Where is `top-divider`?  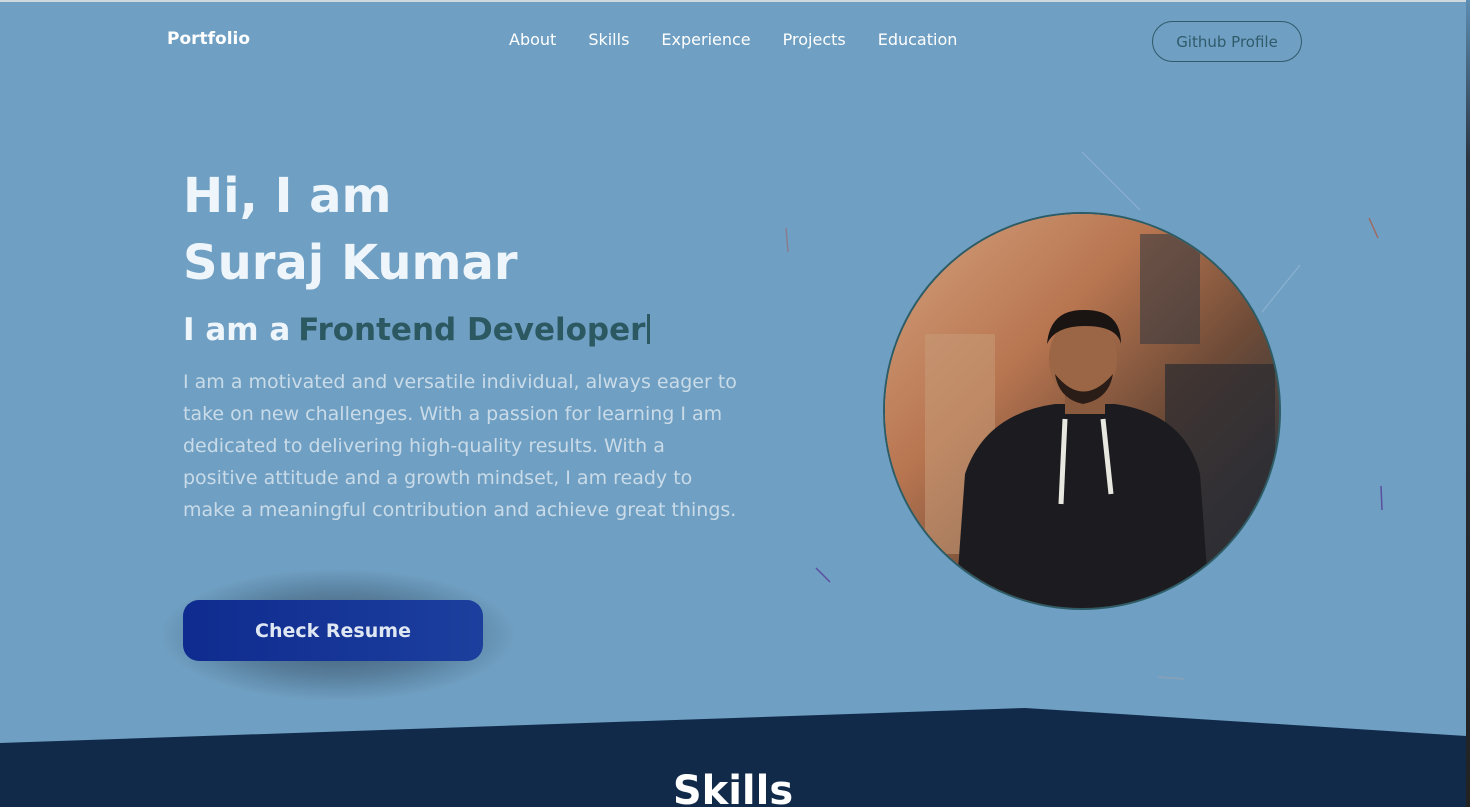 top-divider is located at coordinates (735, 1).